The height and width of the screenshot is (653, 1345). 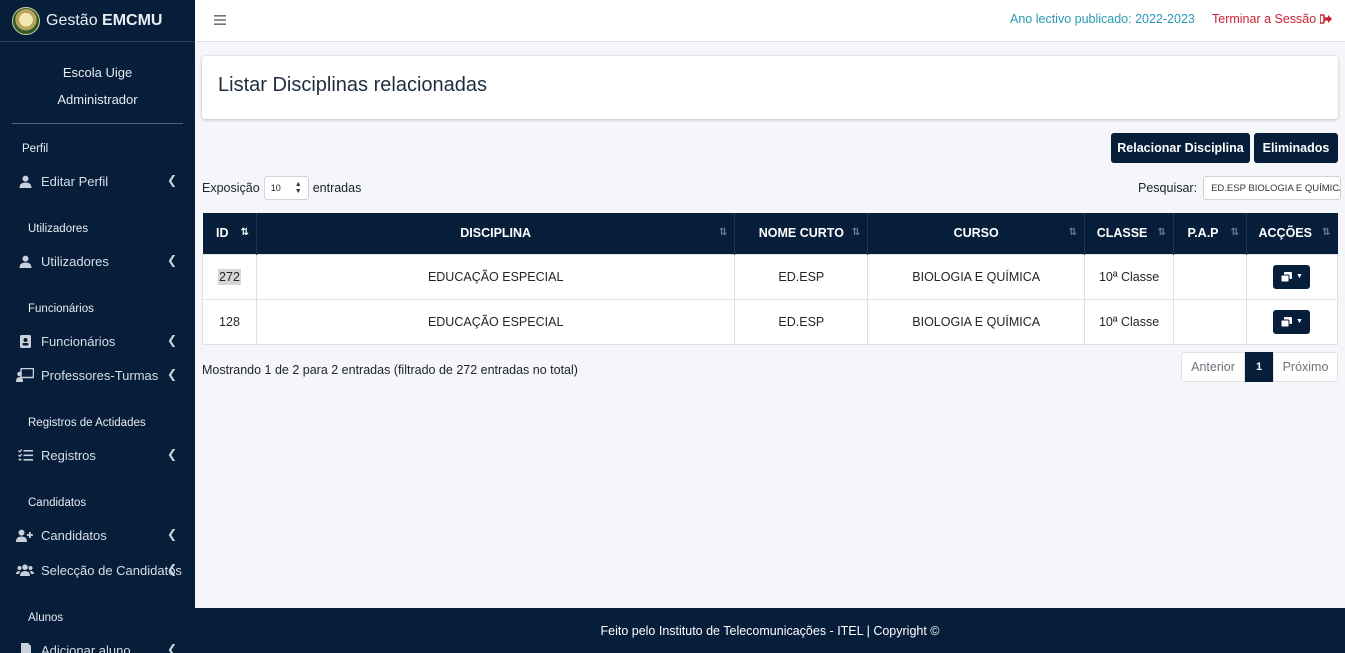 I want to click on sidebar-item-professores-turmas: Professores-Turmas ❮, so click(x=97, y=375).